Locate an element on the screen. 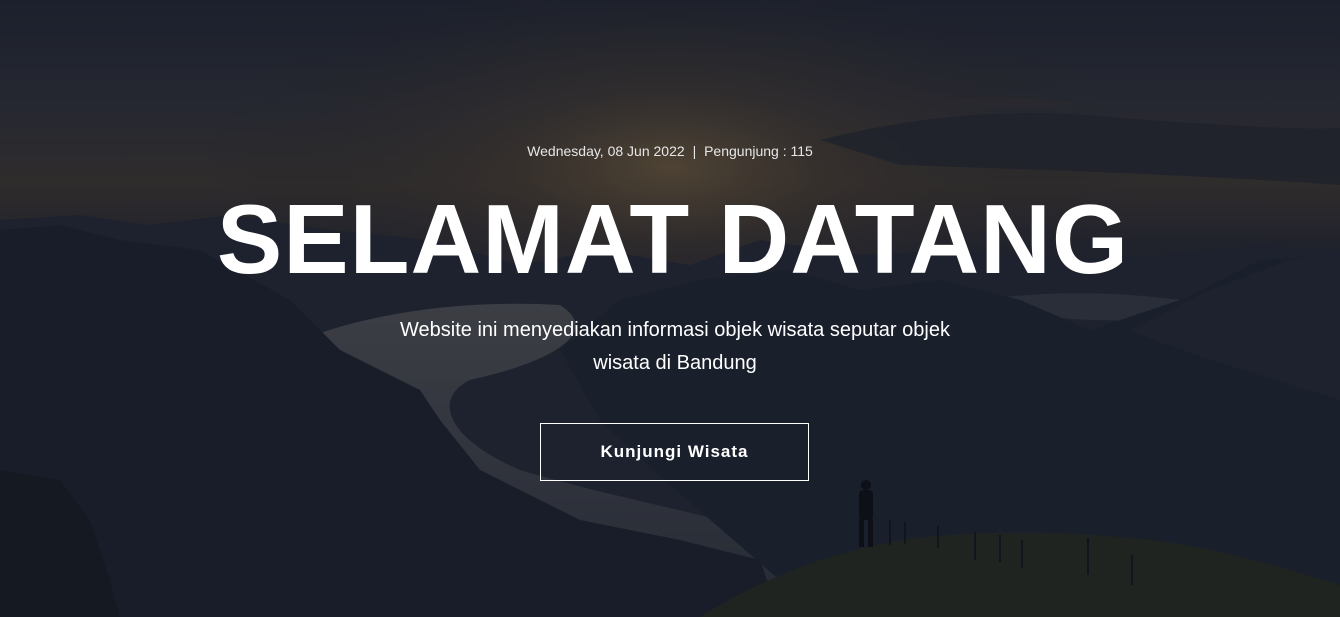 The image size is (1340, 617). visit-tourism-button: Kunjungi Wisata is located at coordinates (674, 452).